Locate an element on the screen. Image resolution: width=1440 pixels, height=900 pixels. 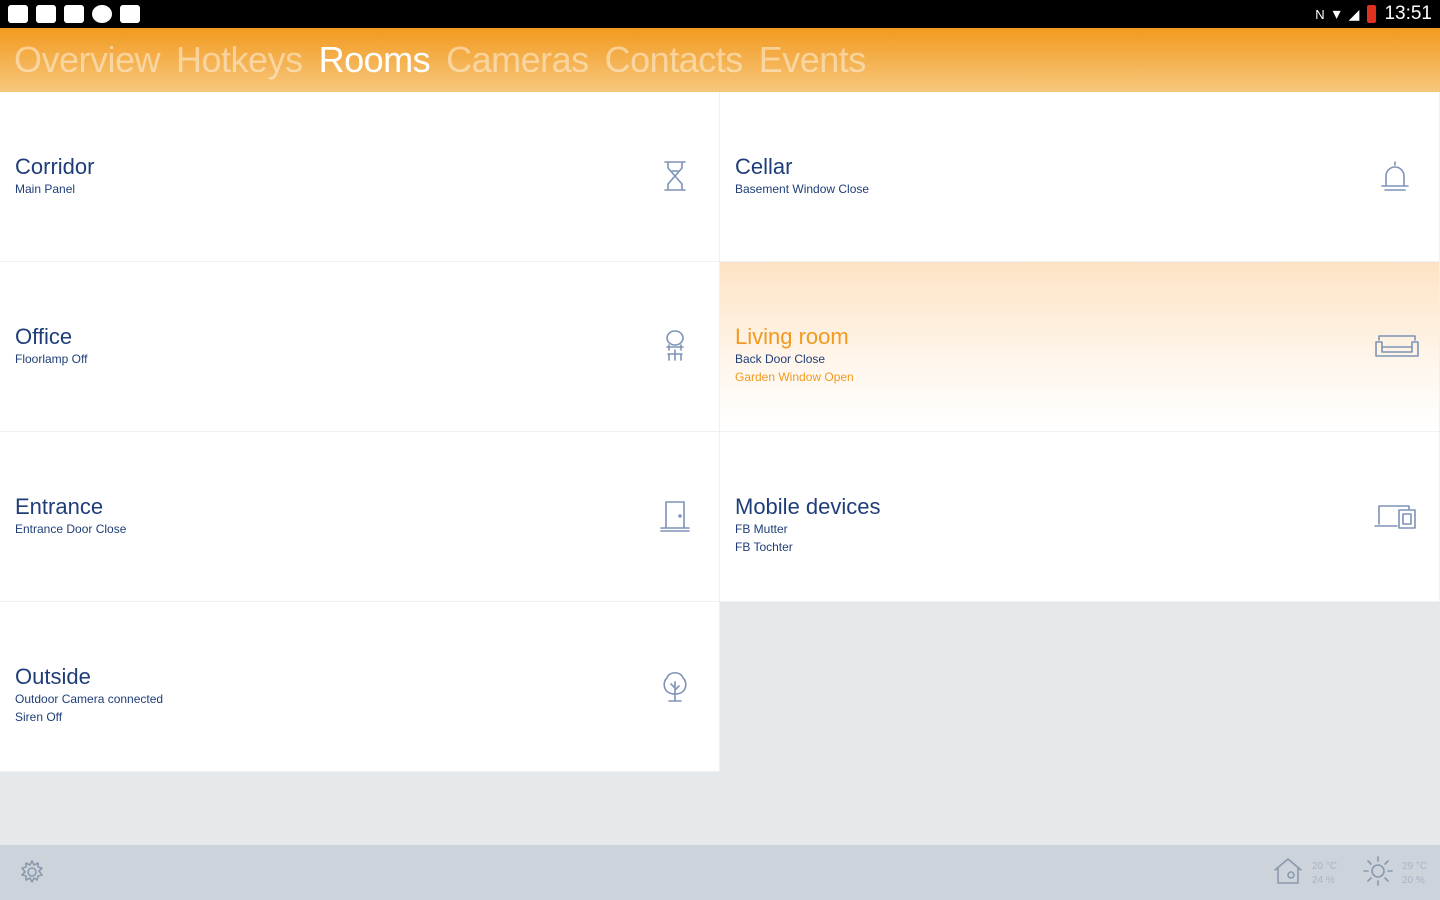
room-status: Entrance Door Close is located at coordinates (71, 529).